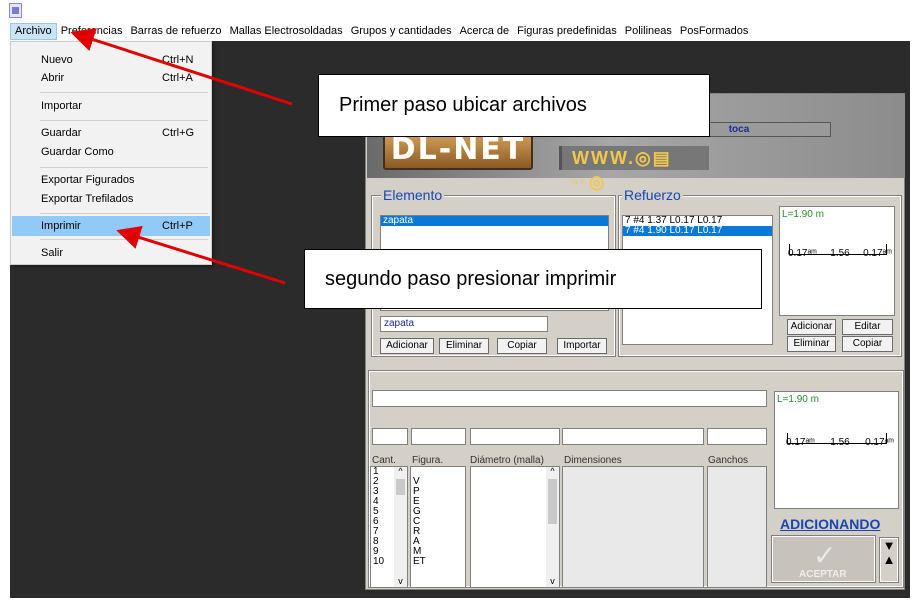  What do you see at coordinates (201, 255) in the screenshot?
I see `arrow-to-imprimir` at bounding box center [201, 255].